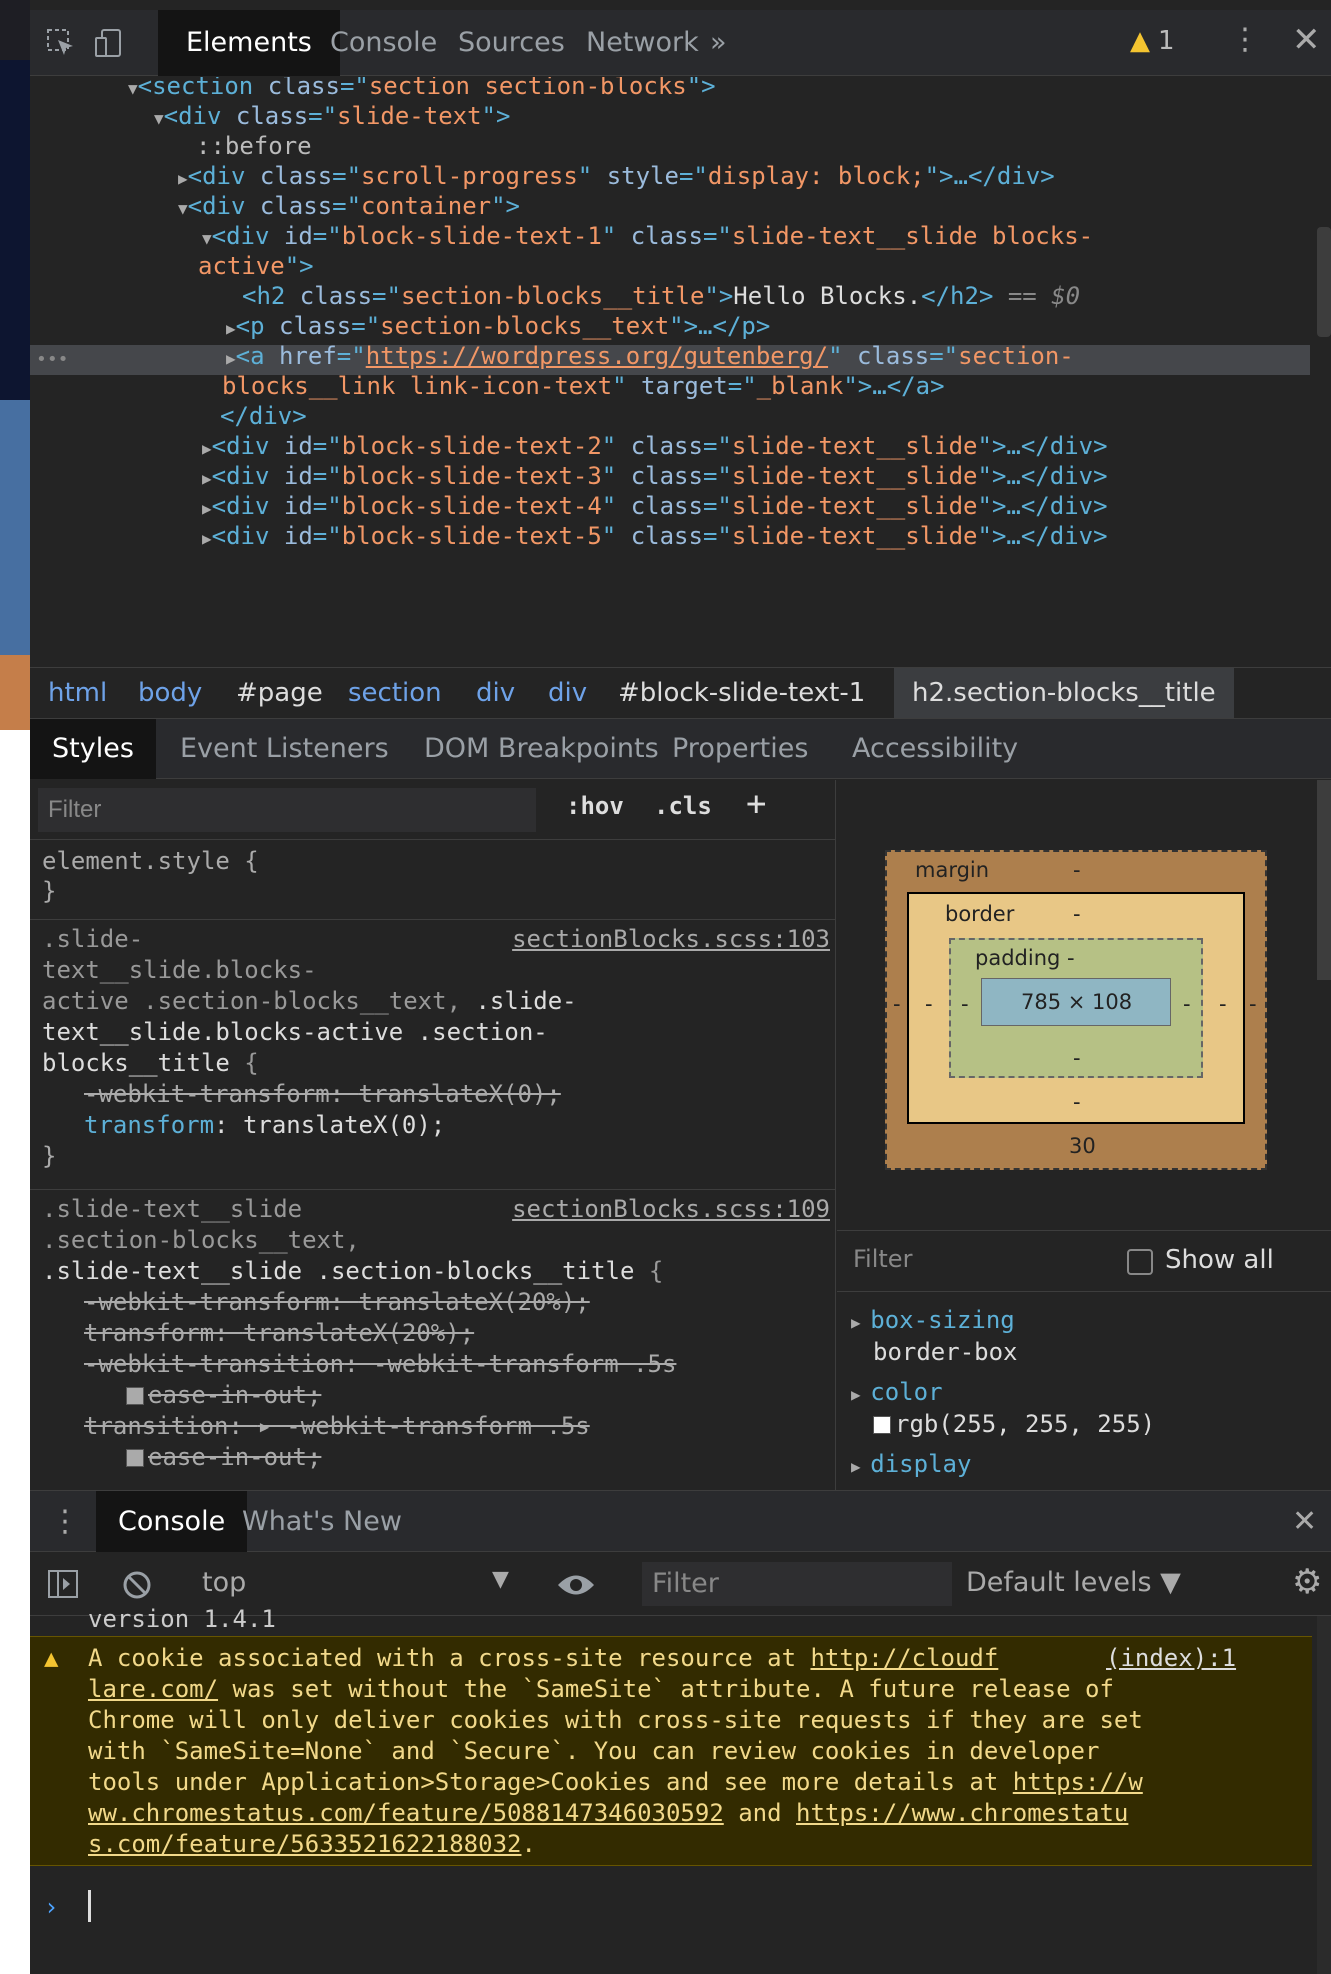 The width and height of the screenshot is (1331, 1974). What do you see at coordinates (1324, 1795) in the screenshot?
I see `console-scrollbar` at bounding box center [1324, 1795].